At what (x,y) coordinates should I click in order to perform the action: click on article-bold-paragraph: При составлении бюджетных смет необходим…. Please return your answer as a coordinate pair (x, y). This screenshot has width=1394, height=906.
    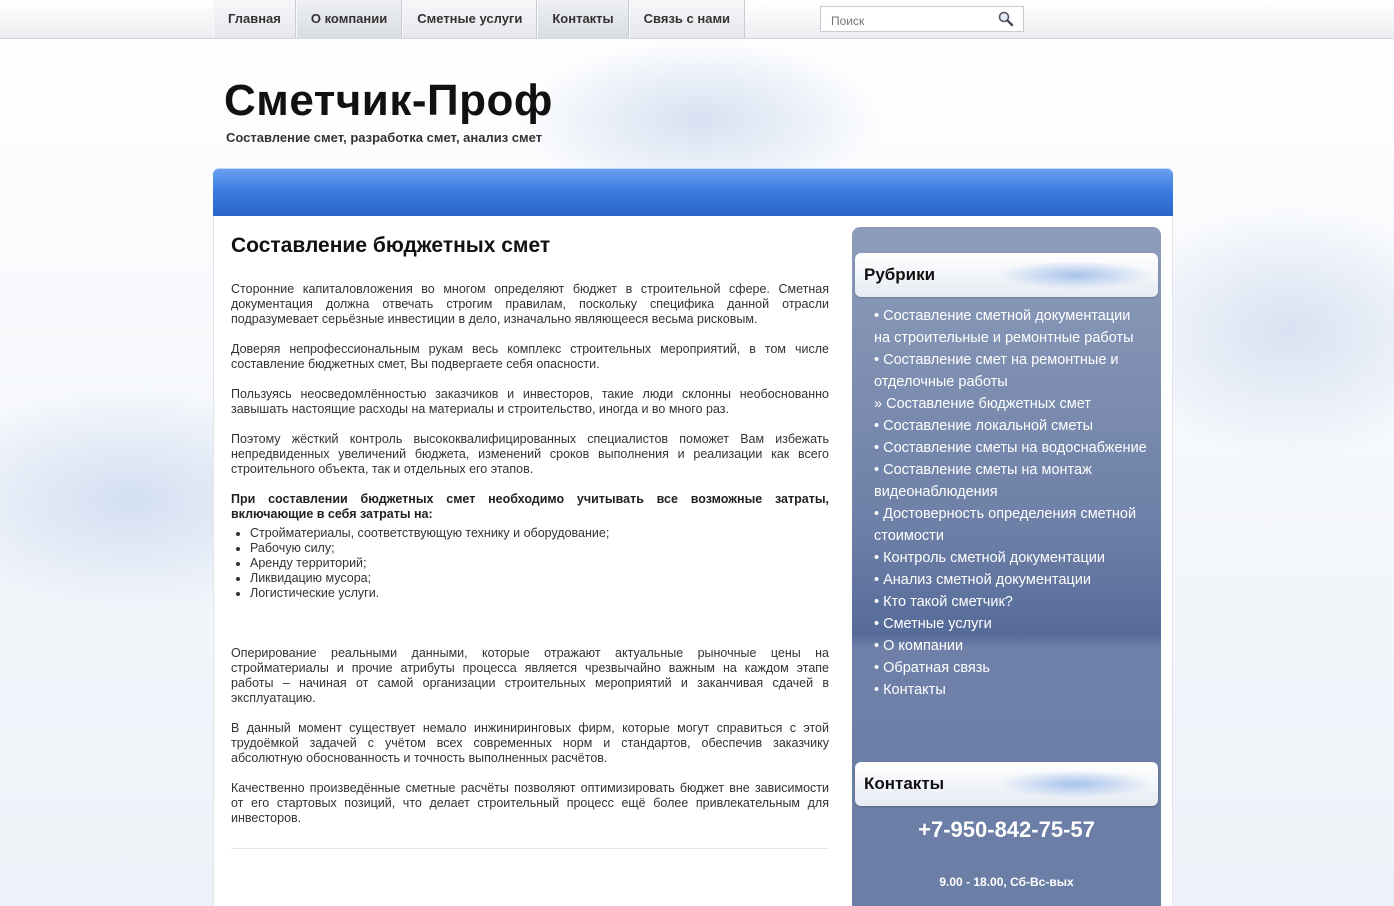
    Looking at the image, I should click on (530, 506).